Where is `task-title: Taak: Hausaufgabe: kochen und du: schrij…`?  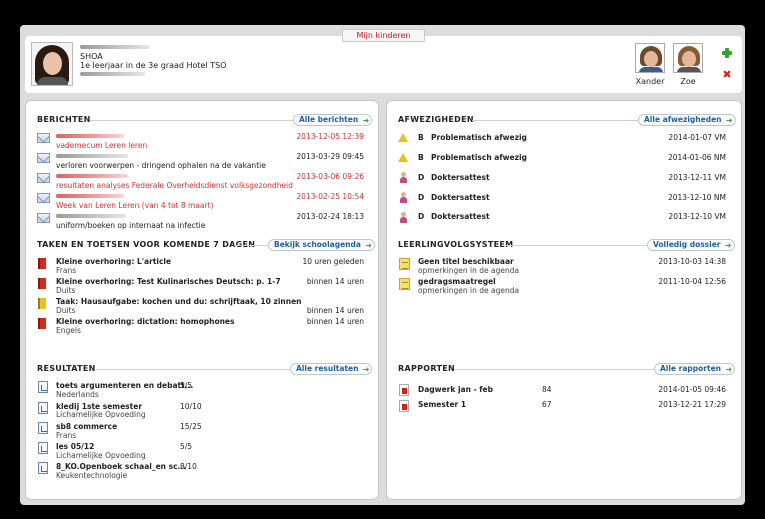
task-title: Taak: Hausaufgabe: kochen und du: schrij… is located at coordinates (179, 301).